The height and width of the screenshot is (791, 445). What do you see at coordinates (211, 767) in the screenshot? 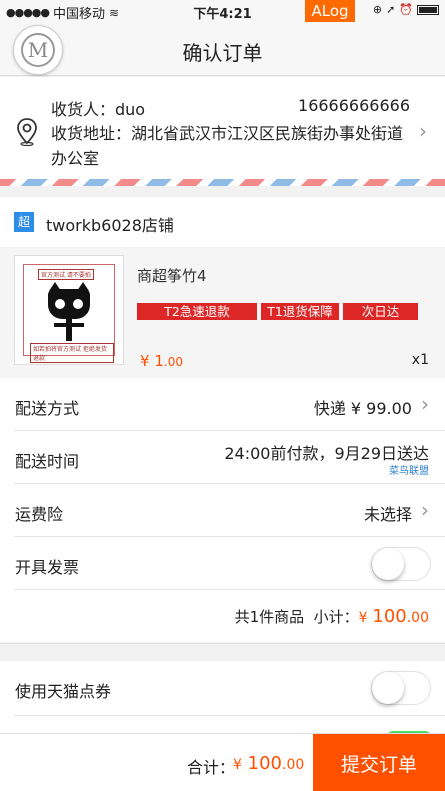
I see `total-label: 合计：` at bounding box center [211, 767].